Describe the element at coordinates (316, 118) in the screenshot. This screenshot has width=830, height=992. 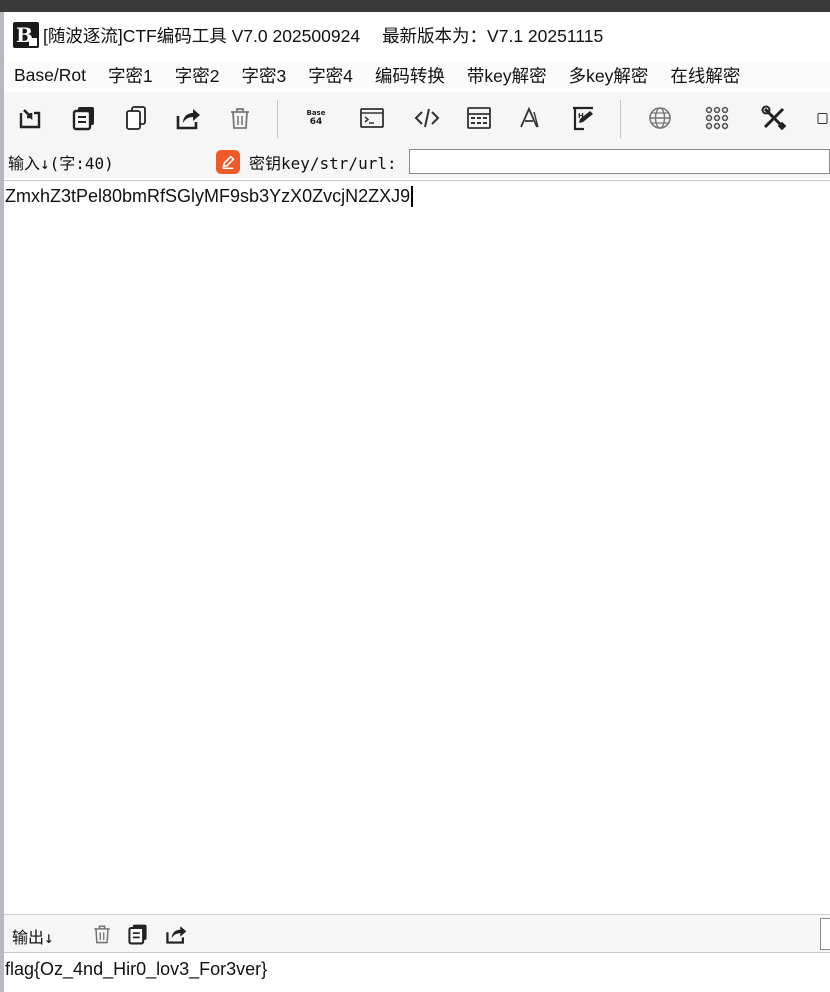
I see `base64-icon: Base 64` at that location.